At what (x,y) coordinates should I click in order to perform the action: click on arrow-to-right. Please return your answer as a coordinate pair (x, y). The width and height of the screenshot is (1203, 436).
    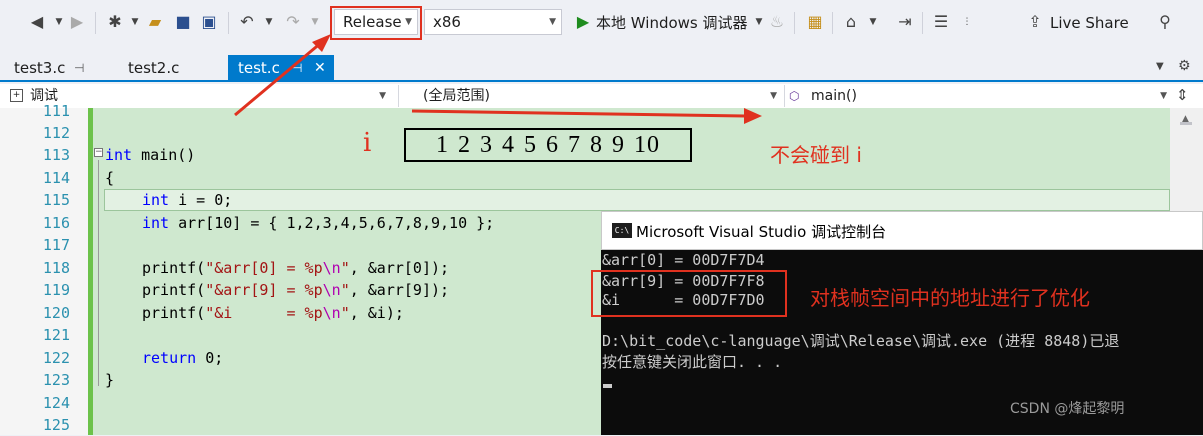
    Looking at the image, I should click on (578, 113).